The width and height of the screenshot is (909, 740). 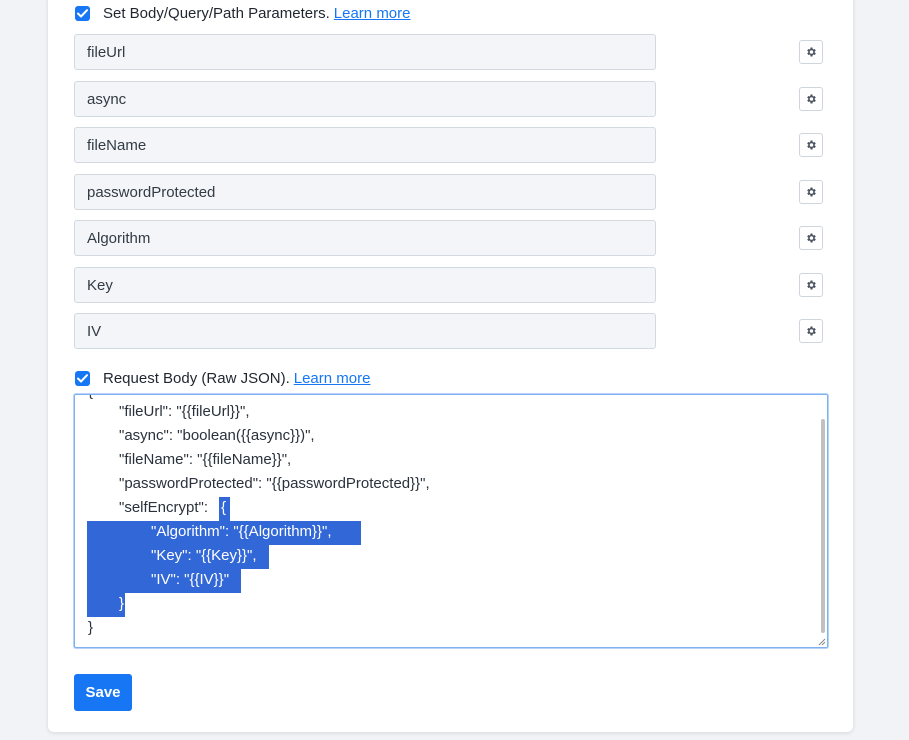 I want to click on body-checkbox-label: Request Body (Raw JSON)., so click(x=196, y=378).